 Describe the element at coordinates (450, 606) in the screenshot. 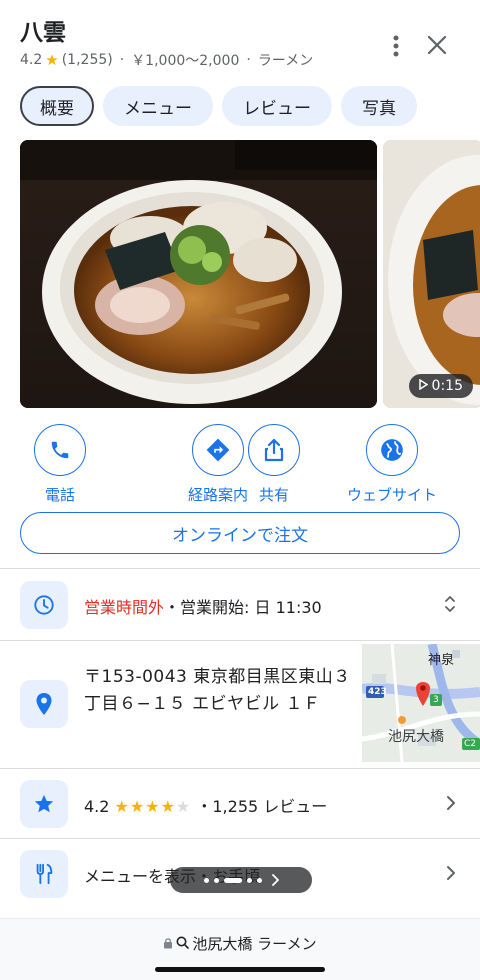

I see `expand-icon` at that location.